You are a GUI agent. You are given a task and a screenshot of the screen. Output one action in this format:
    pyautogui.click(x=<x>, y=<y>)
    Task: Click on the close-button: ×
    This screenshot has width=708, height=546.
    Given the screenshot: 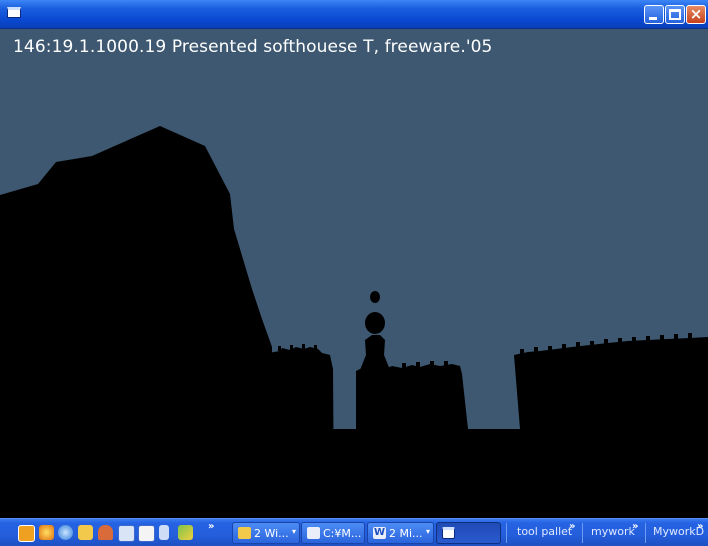 What is the action you would take?
    pyautogui.click(x=696, y=14)
    